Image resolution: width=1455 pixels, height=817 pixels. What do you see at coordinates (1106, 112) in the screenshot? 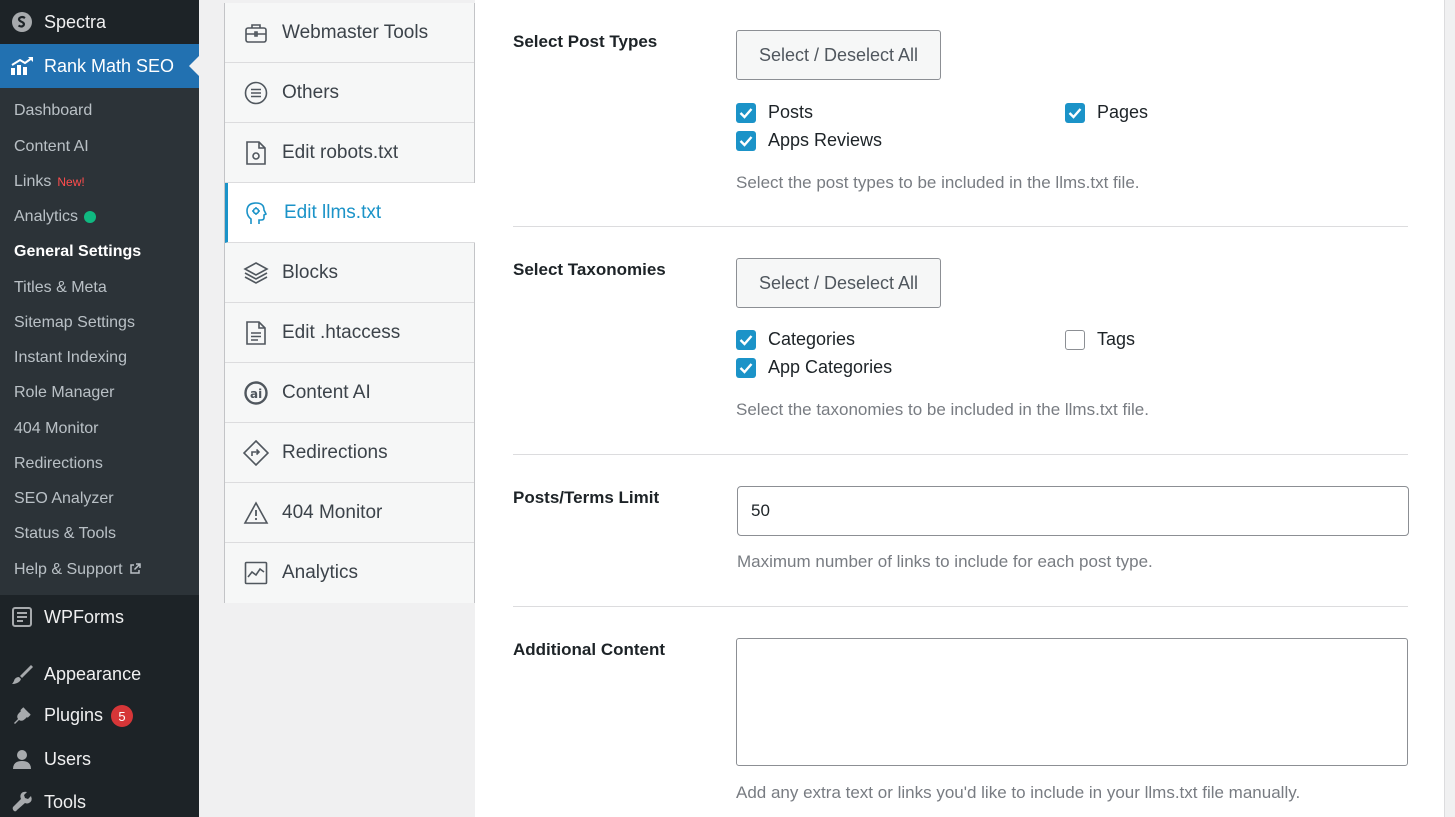
I see `checkbox-pages: Pages` at bounding box center [1106, 112].